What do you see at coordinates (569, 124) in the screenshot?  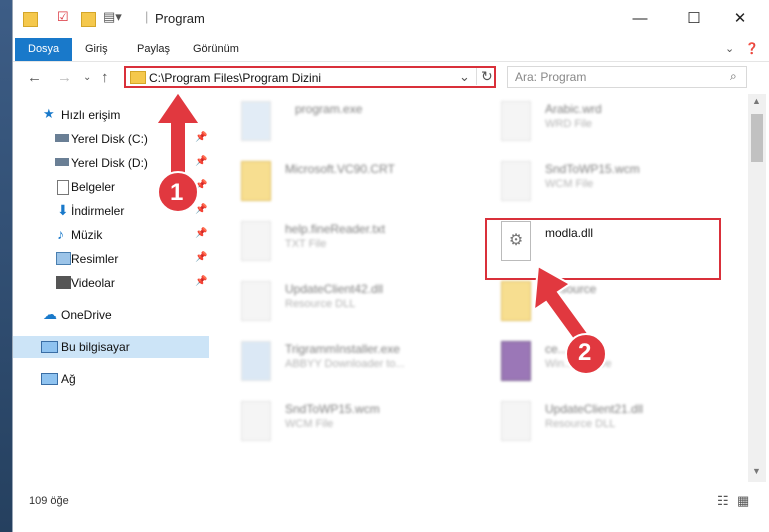 I see `file-type: WRD File` at bounding box center [569, 124].